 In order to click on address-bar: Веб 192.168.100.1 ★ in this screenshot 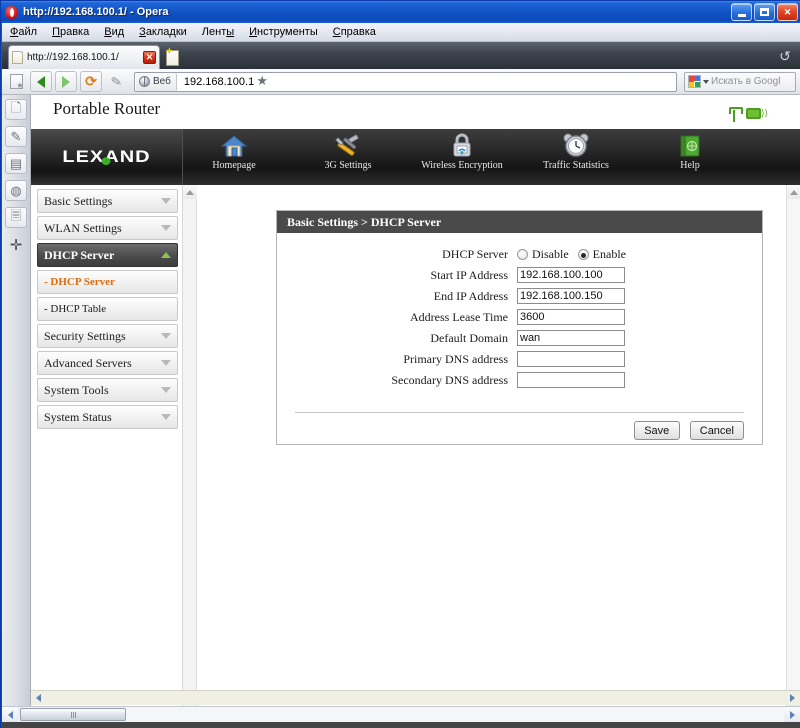, I will do `click(405, 81)`.